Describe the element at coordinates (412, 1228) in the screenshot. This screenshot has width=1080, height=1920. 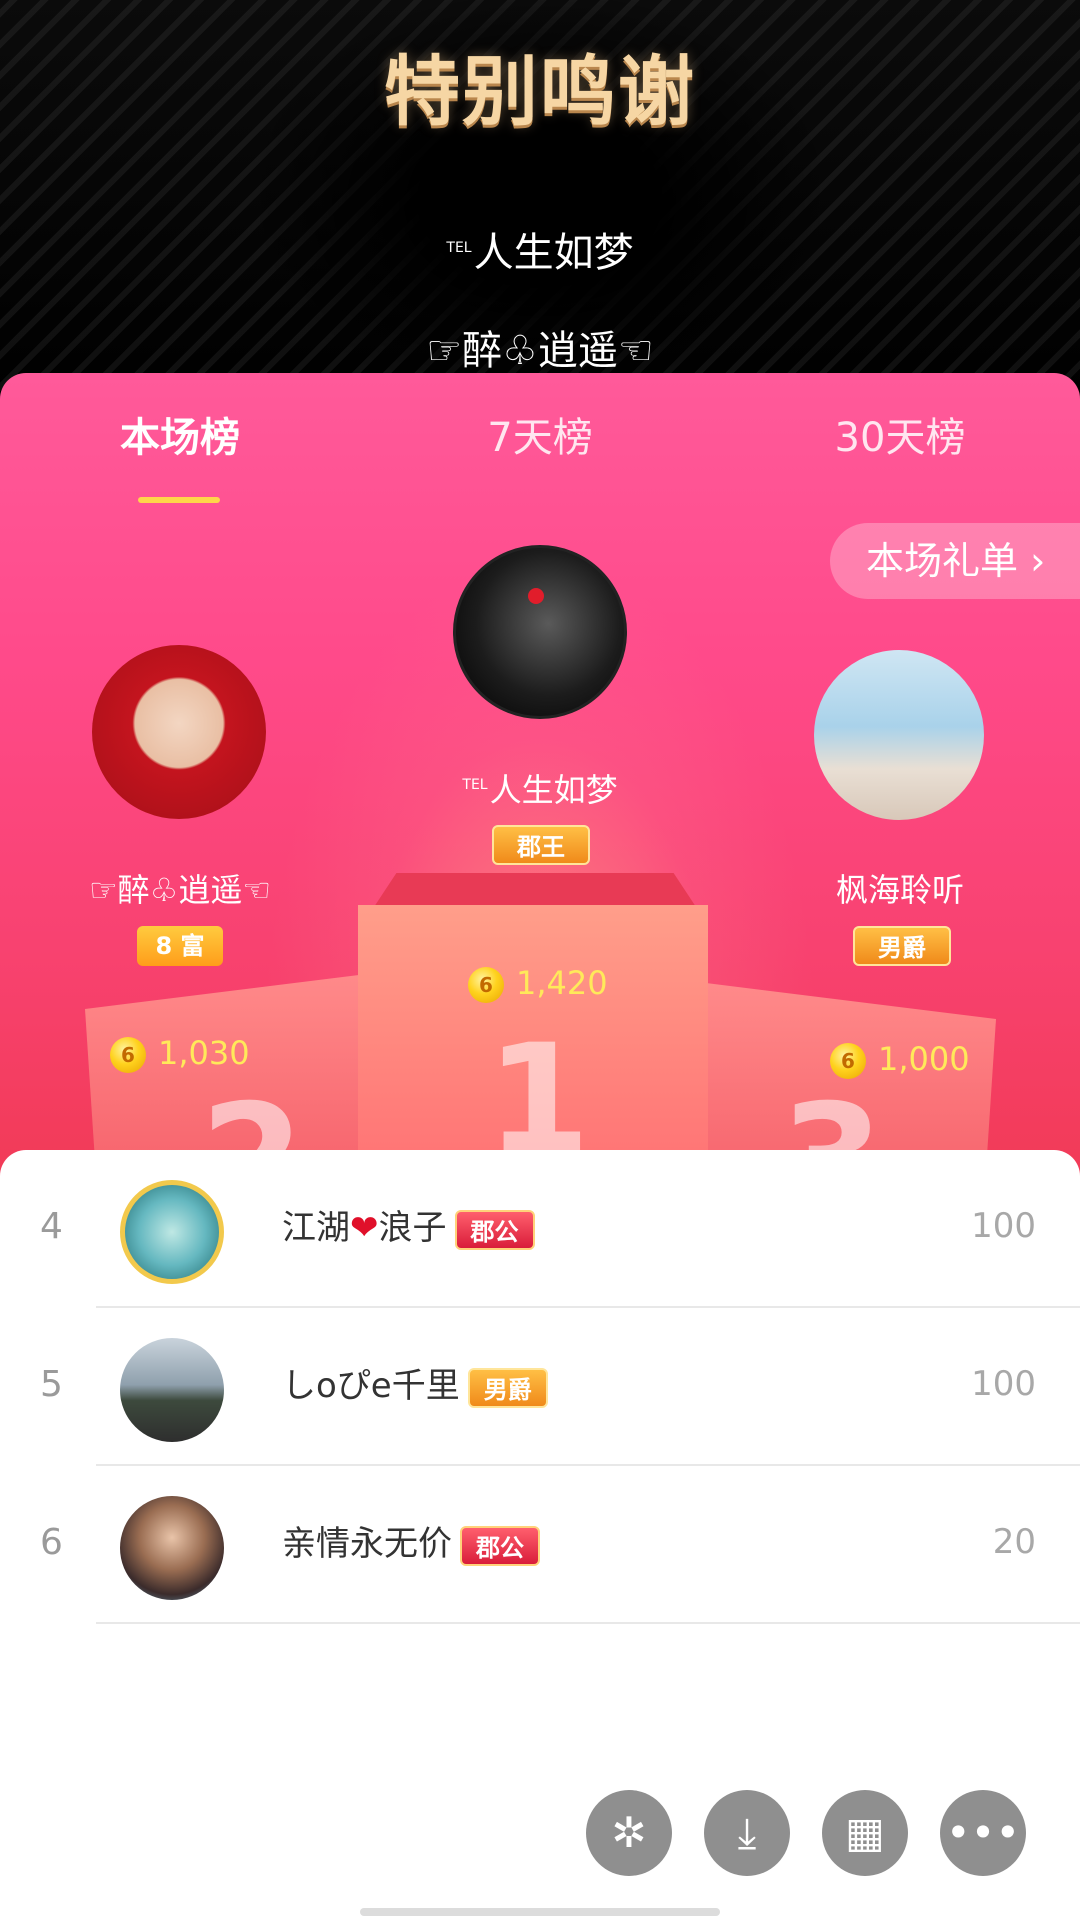
I see `name-text: 浪子` at that location.